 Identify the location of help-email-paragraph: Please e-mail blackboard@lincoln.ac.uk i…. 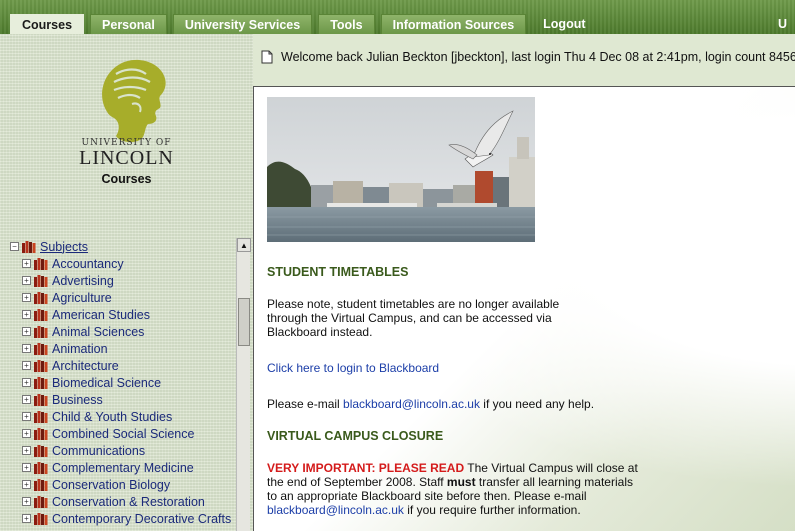
(467, 404).